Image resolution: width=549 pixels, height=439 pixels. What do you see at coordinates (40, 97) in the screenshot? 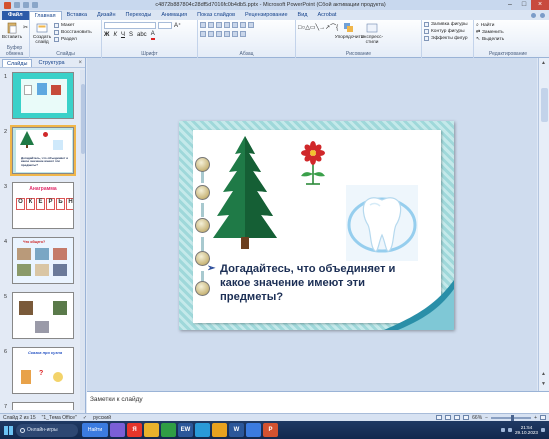
I see `slide-thumbnail-1: 1` at bounding box center [40, 97].